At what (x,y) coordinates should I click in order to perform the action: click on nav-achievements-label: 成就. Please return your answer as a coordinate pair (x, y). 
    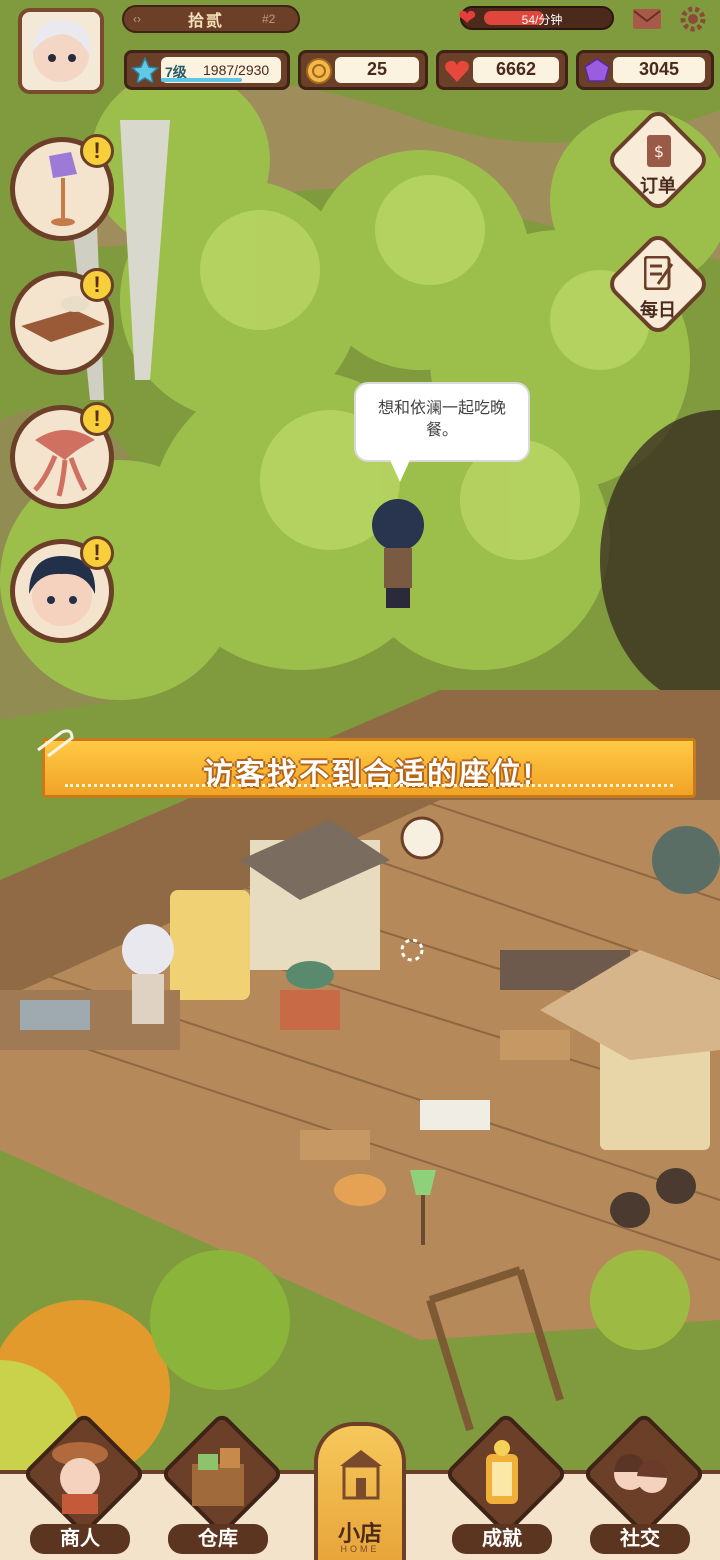
    Looking at the image, I should click on (502, 1539).